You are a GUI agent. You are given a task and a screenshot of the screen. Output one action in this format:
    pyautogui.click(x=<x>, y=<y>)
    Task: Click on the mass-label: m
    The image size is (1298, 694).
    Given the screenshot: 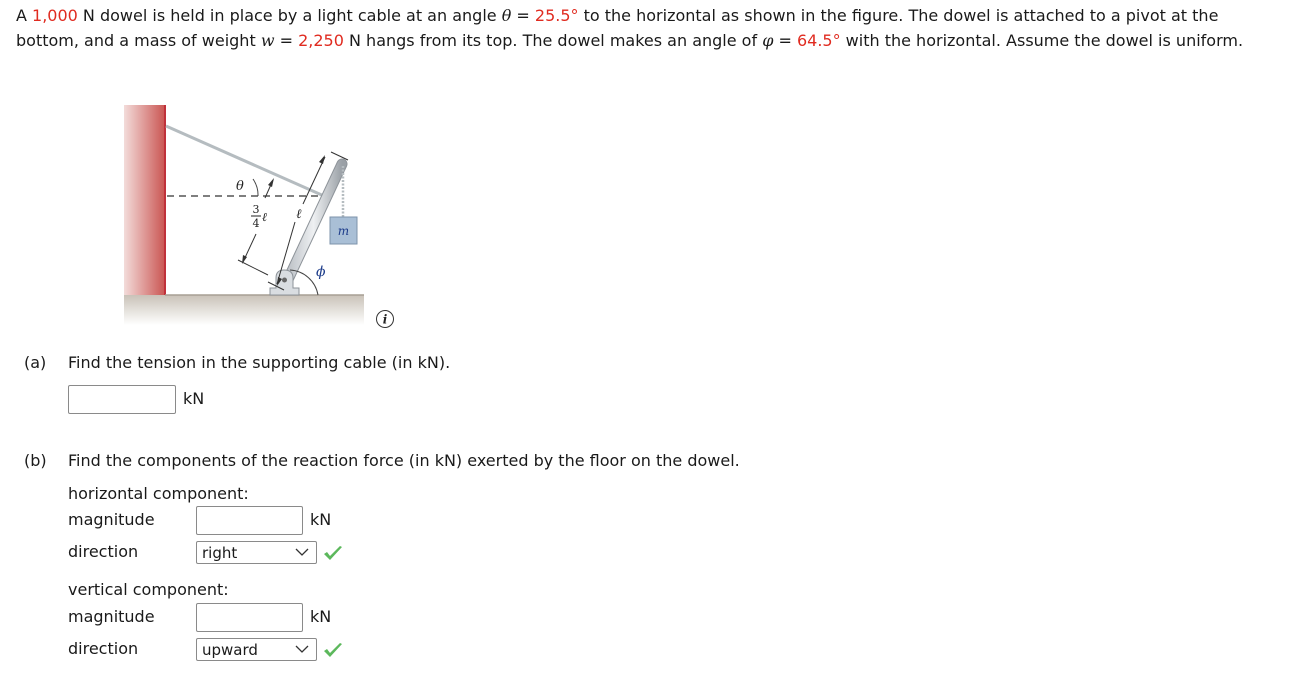 What is the action you would take?
    pyautogui.click(x=343, y=231)
    